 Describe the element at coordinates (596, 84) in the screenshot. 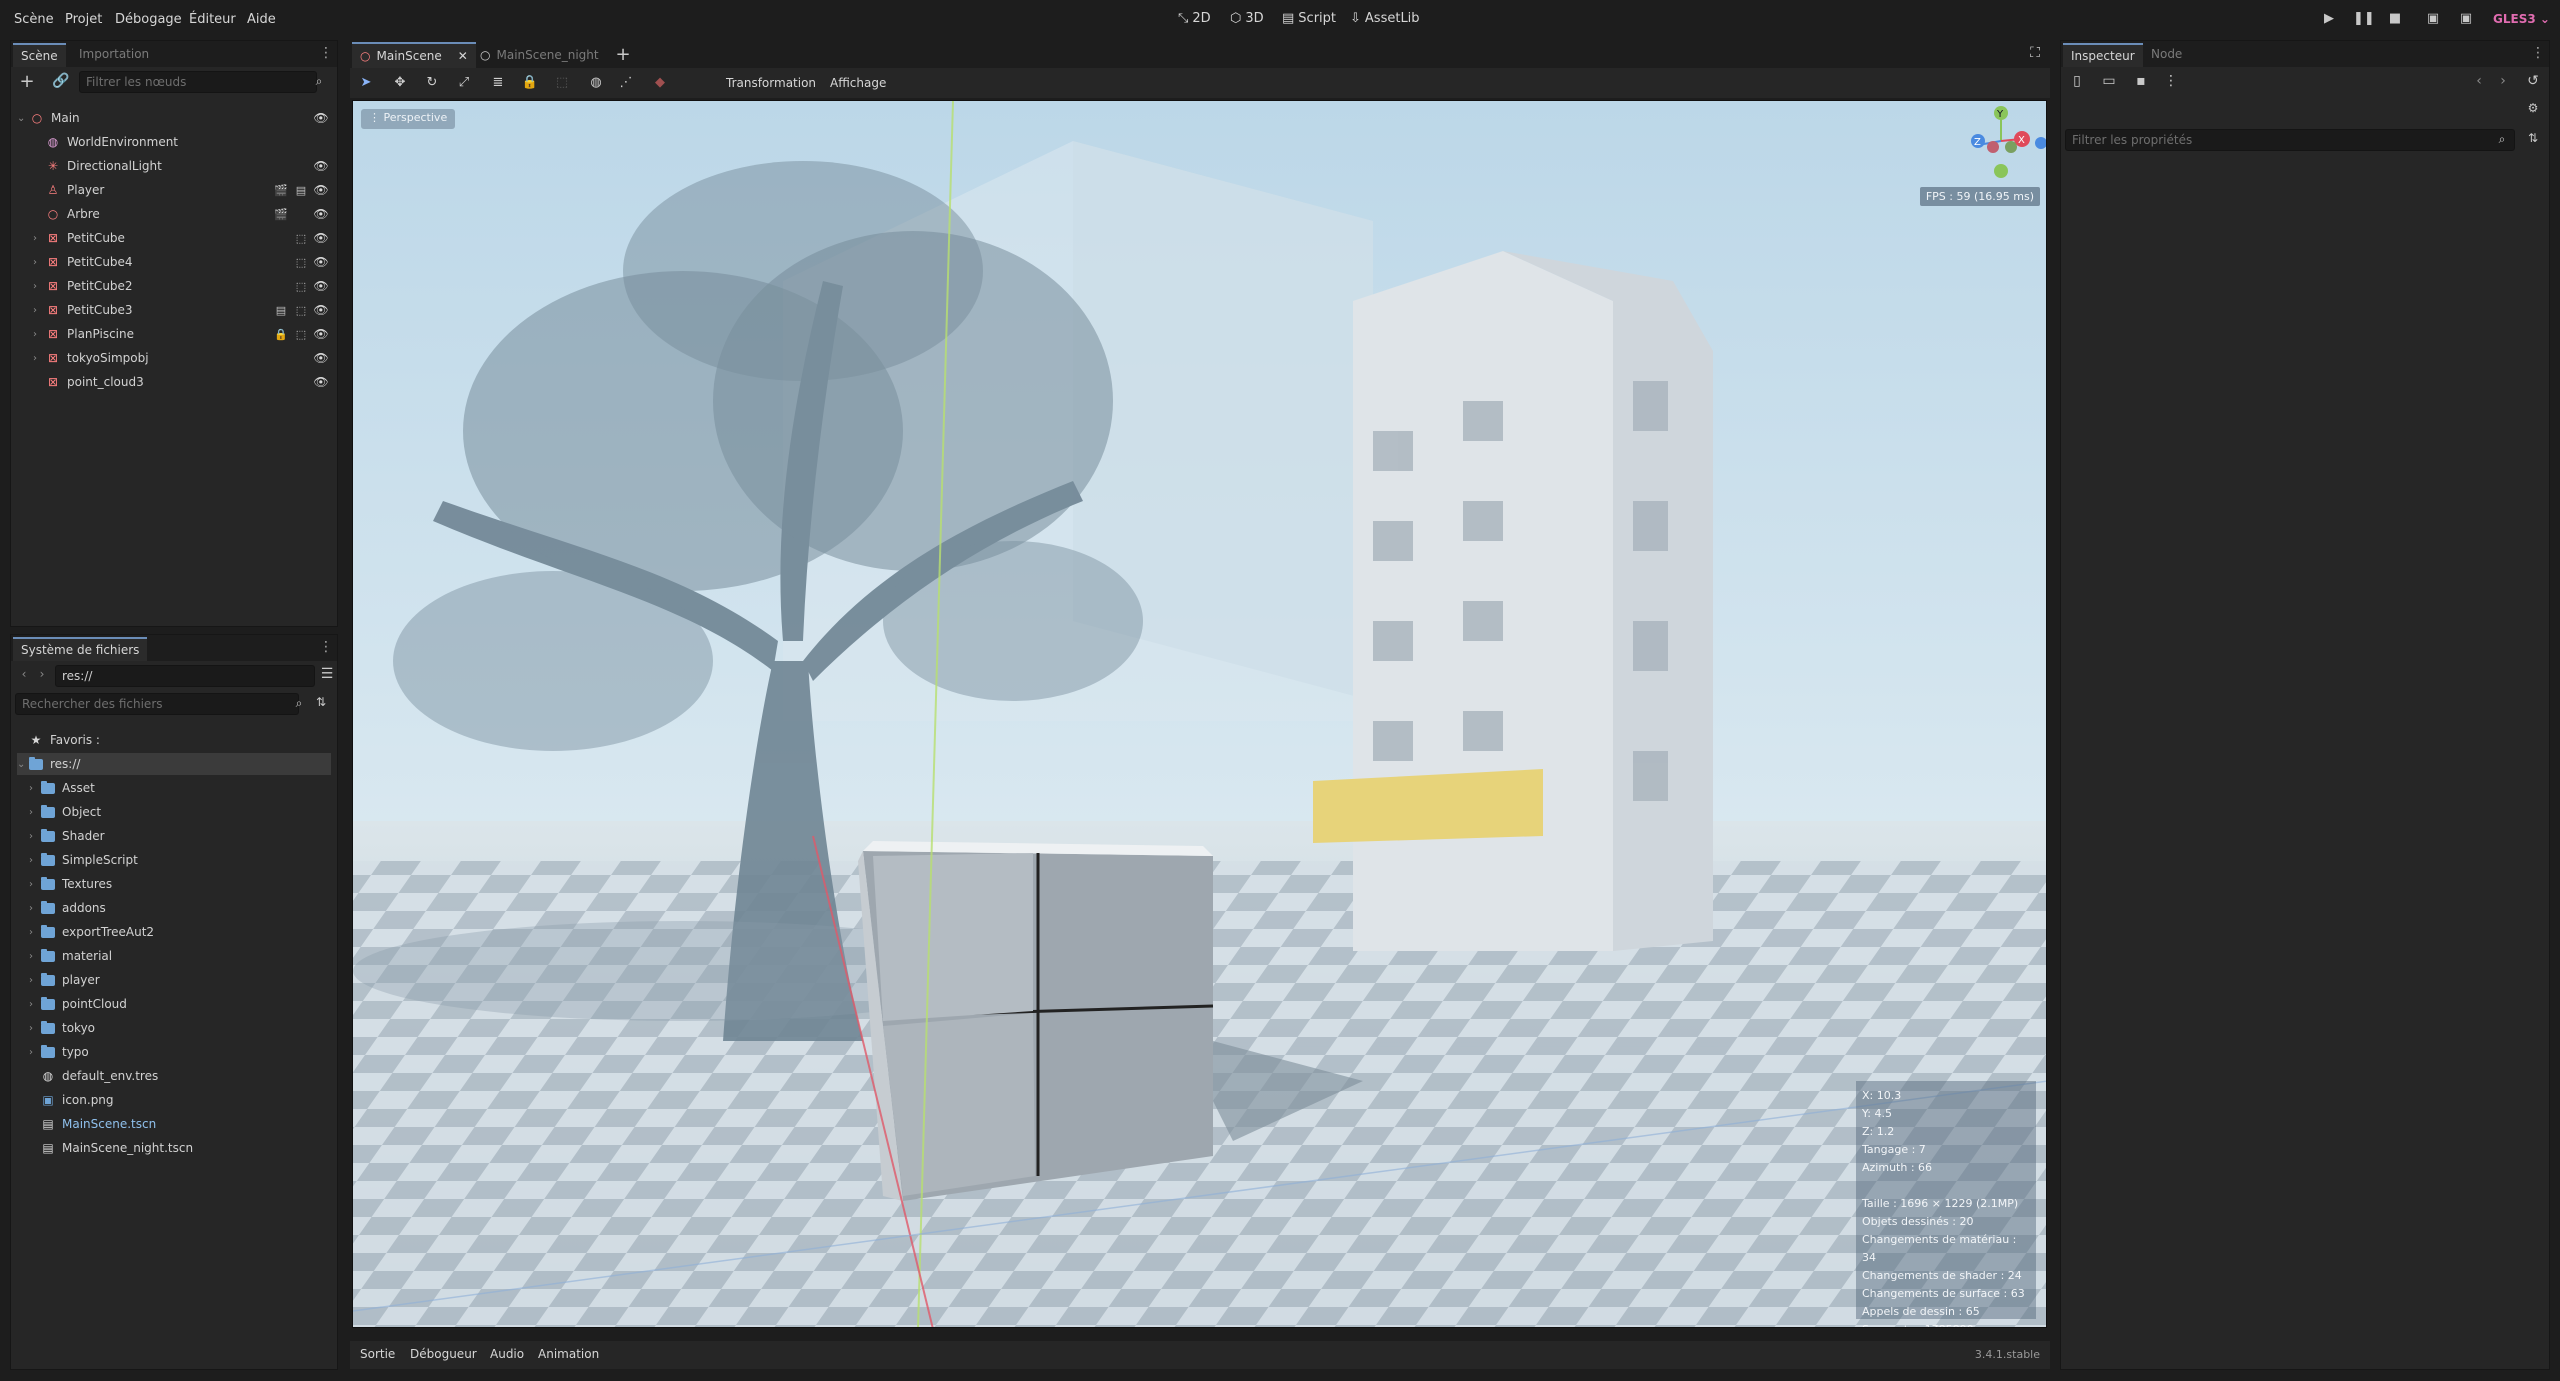

I see `local-space-icon: ◍` at that location.